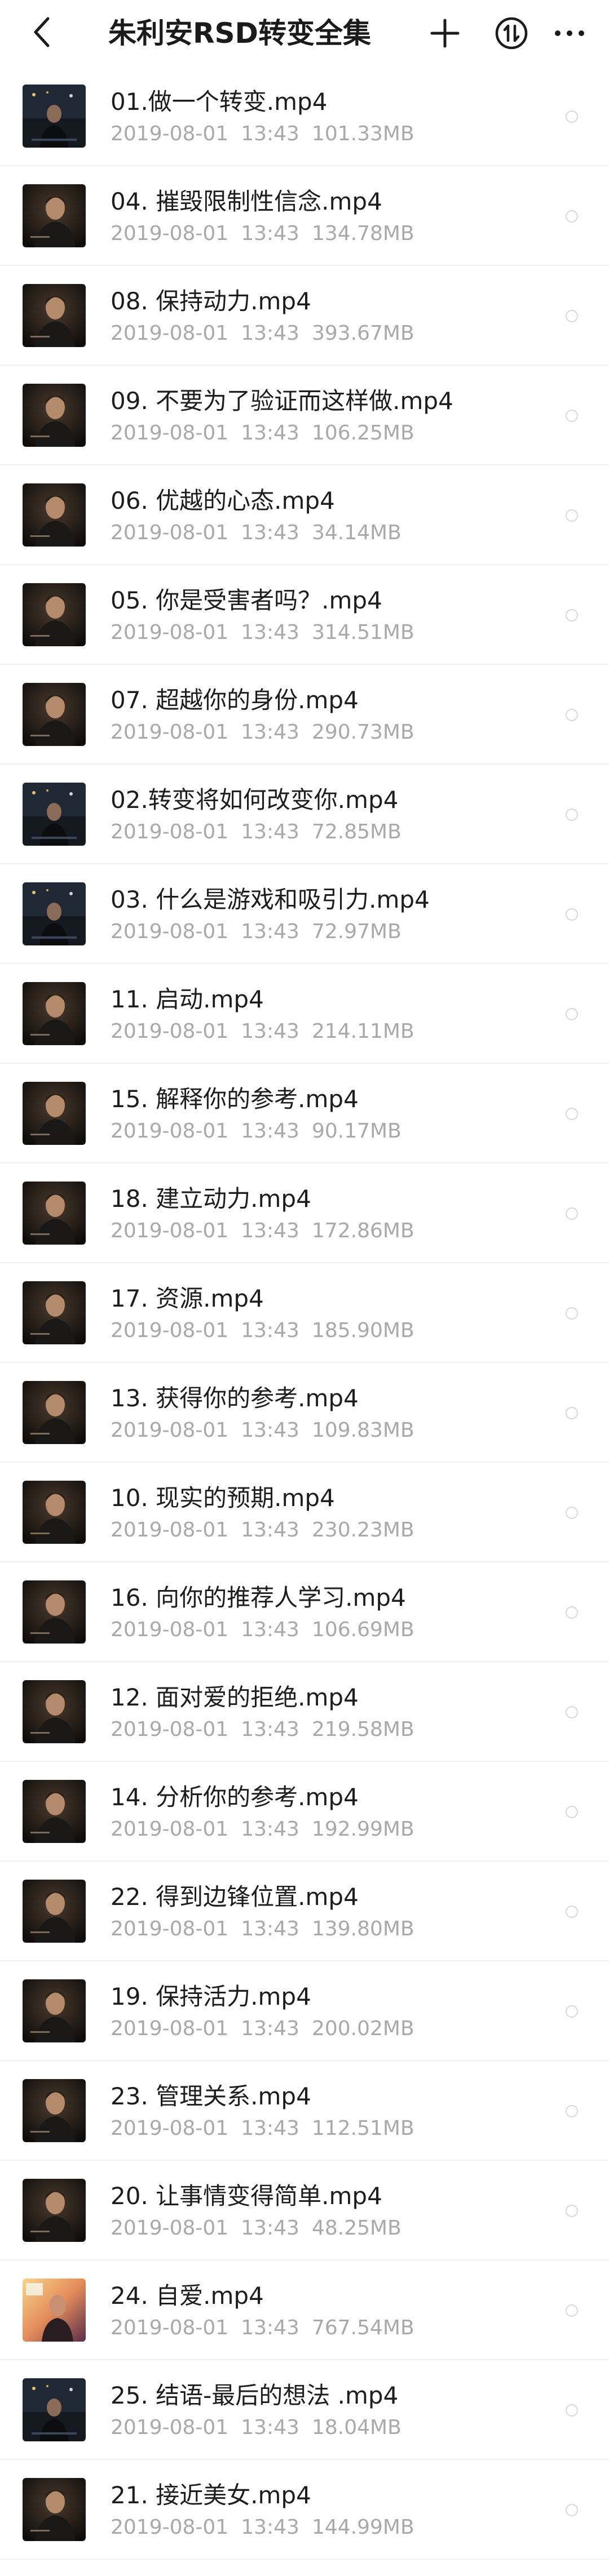  What do you see at coordinates (304, 1912) in the screenshot?
I see `file-row: 22. 得到边锋位置.mp4 2019-08-01 13:43 139.80MB` at bounding box center [304, 1912].